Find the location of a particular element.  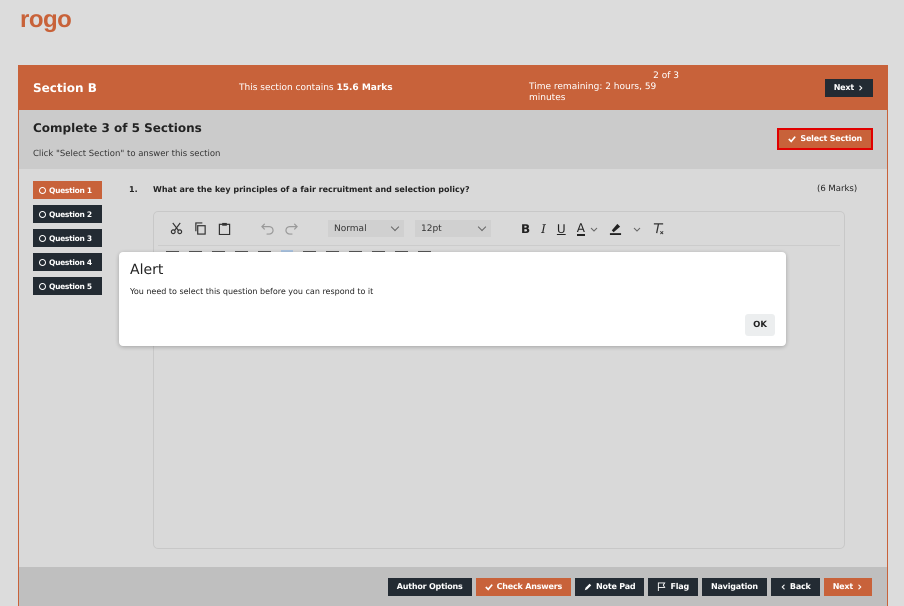

navigation-button: Navigation is located at coordinates (734, 587).